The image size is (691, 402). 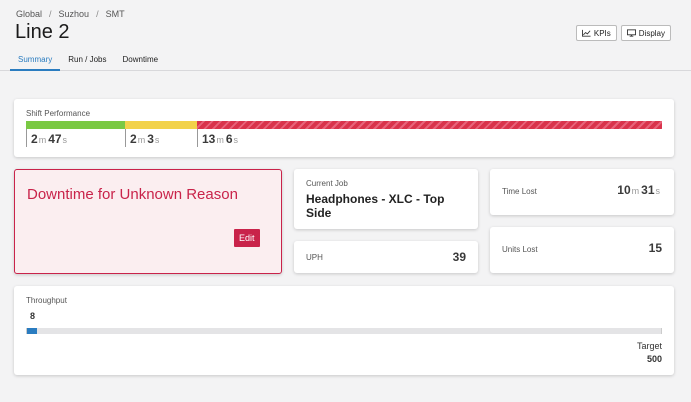 I want to click on current-job-label: Current Job, so click(x=327, y=183).